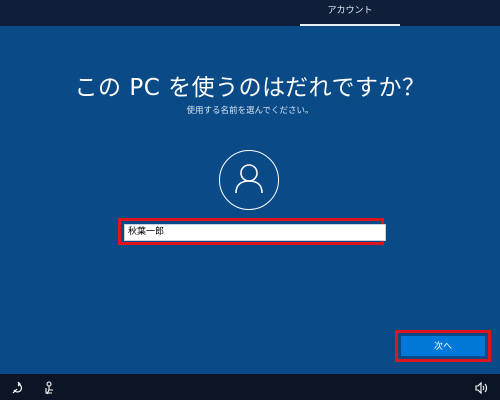 This screenshot has width=500, height=400. I want to click on next-button: 次へ, so click(443, 346).